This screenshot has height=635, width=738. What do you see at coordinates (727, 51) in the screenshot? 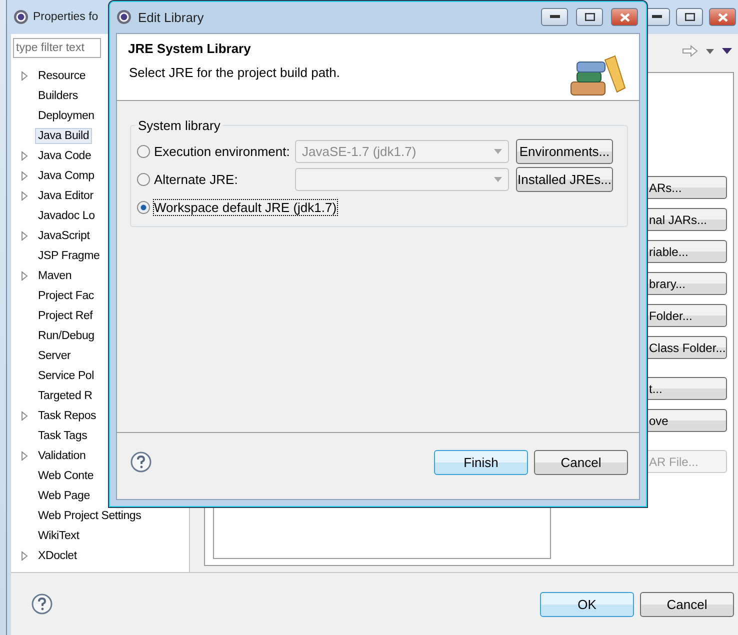
I see `menu-caret-icon` at bounding box center [727, 51].